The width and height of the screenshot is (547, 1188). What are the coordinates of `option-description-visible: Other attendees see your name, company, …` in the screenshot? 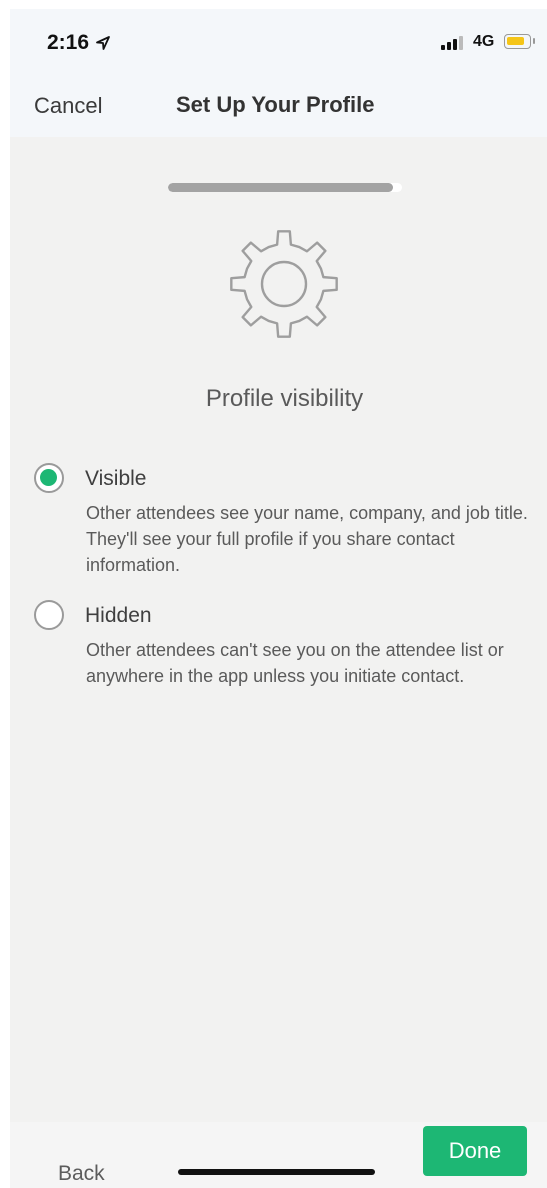 It's located at (307, 539).